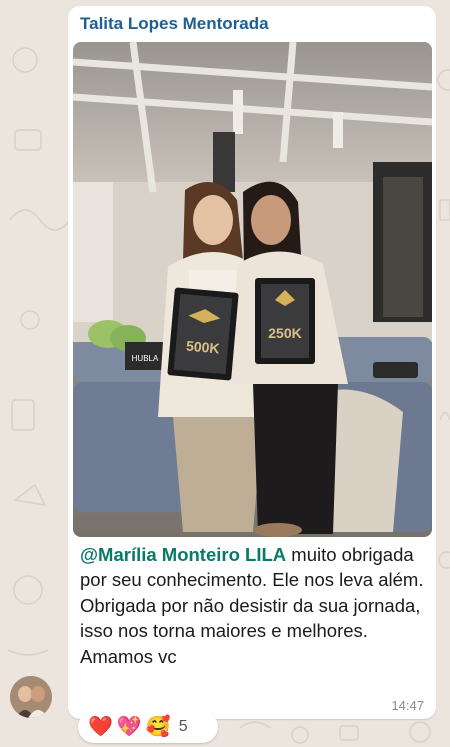 The height and width of the screenshot is (747, 450). I want to click on smiling-face-hearts-reaction-icon: 🥰, so click(158, 727).